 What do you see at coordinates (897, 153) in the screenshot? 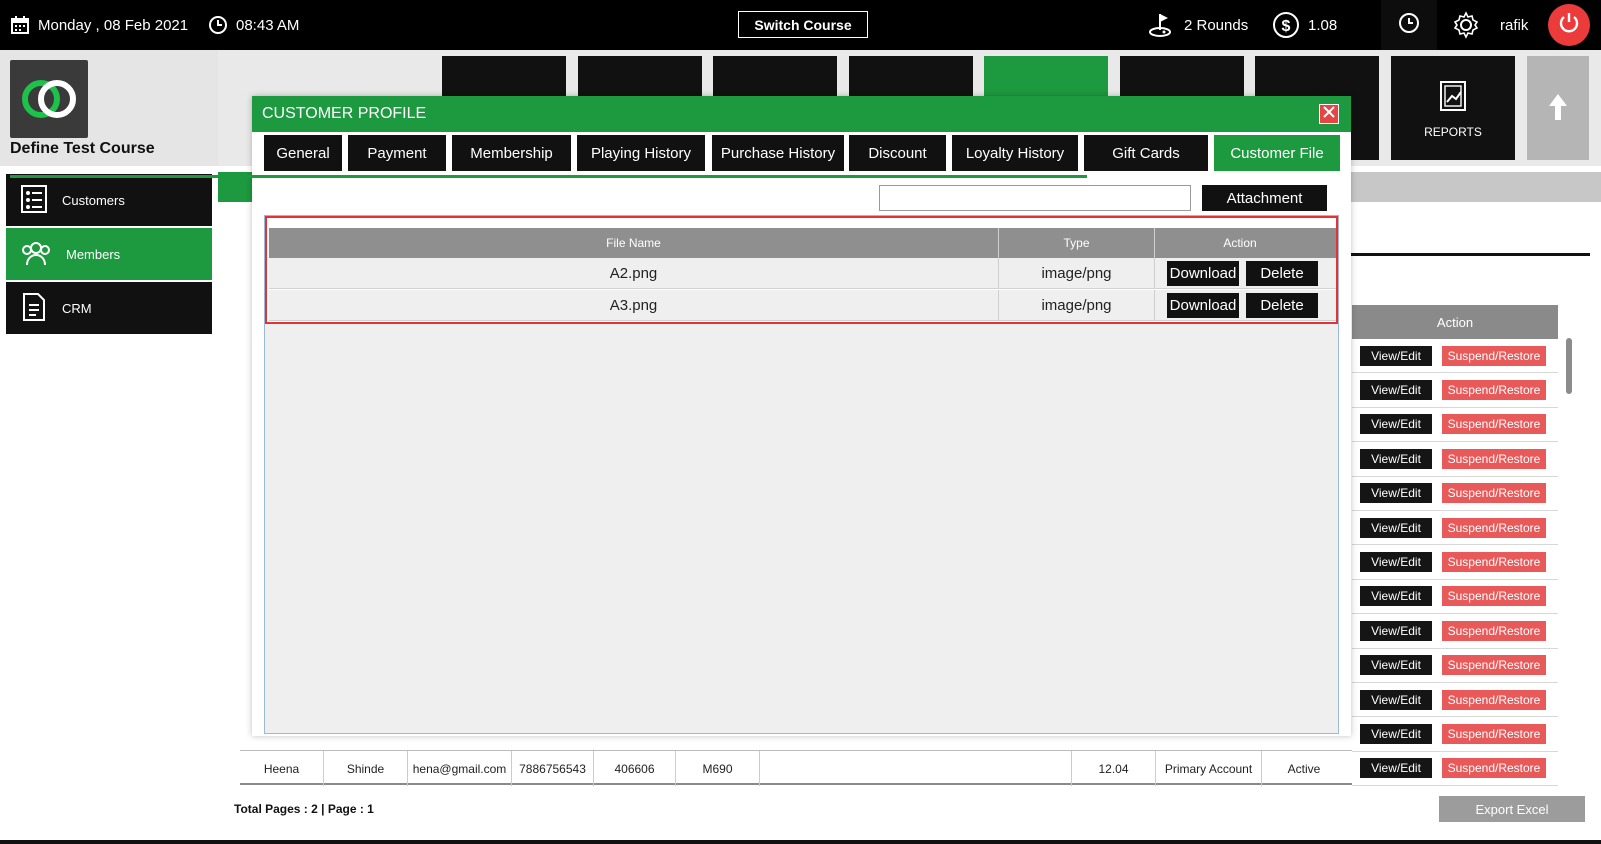
I see `tab-discount: Discount` at bounding box center [897, 153].